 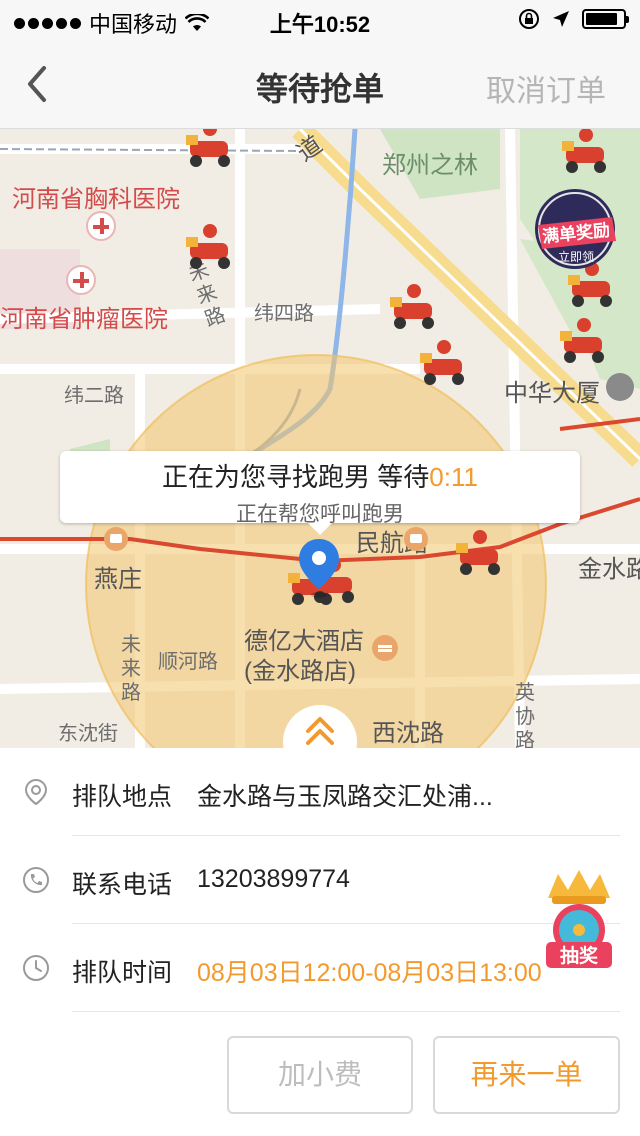 I want to click on map-label-jinshui-road: 金水路, so click(x=609, y=569).